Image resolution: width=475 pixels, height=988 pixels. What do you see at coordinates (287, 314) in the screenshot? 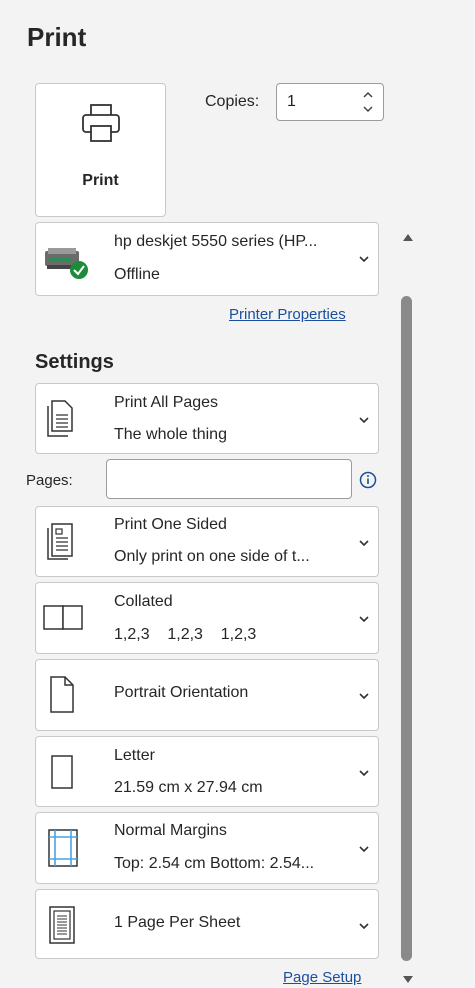
I see `printer-properties-link: Printer Properties` at bounding box center [287, 314].